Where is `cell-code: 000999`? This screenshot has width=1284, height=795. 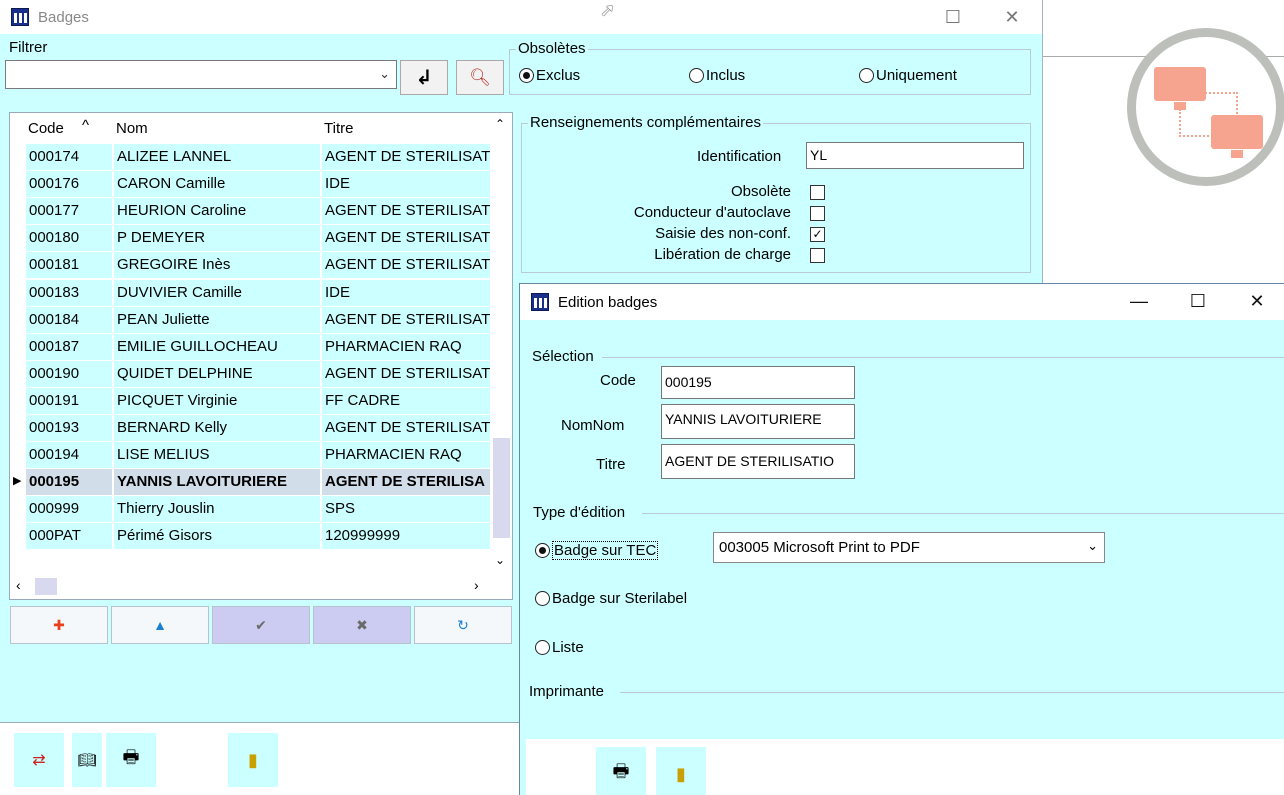
cell-code: 000999 is located at coordinates (69, 509).